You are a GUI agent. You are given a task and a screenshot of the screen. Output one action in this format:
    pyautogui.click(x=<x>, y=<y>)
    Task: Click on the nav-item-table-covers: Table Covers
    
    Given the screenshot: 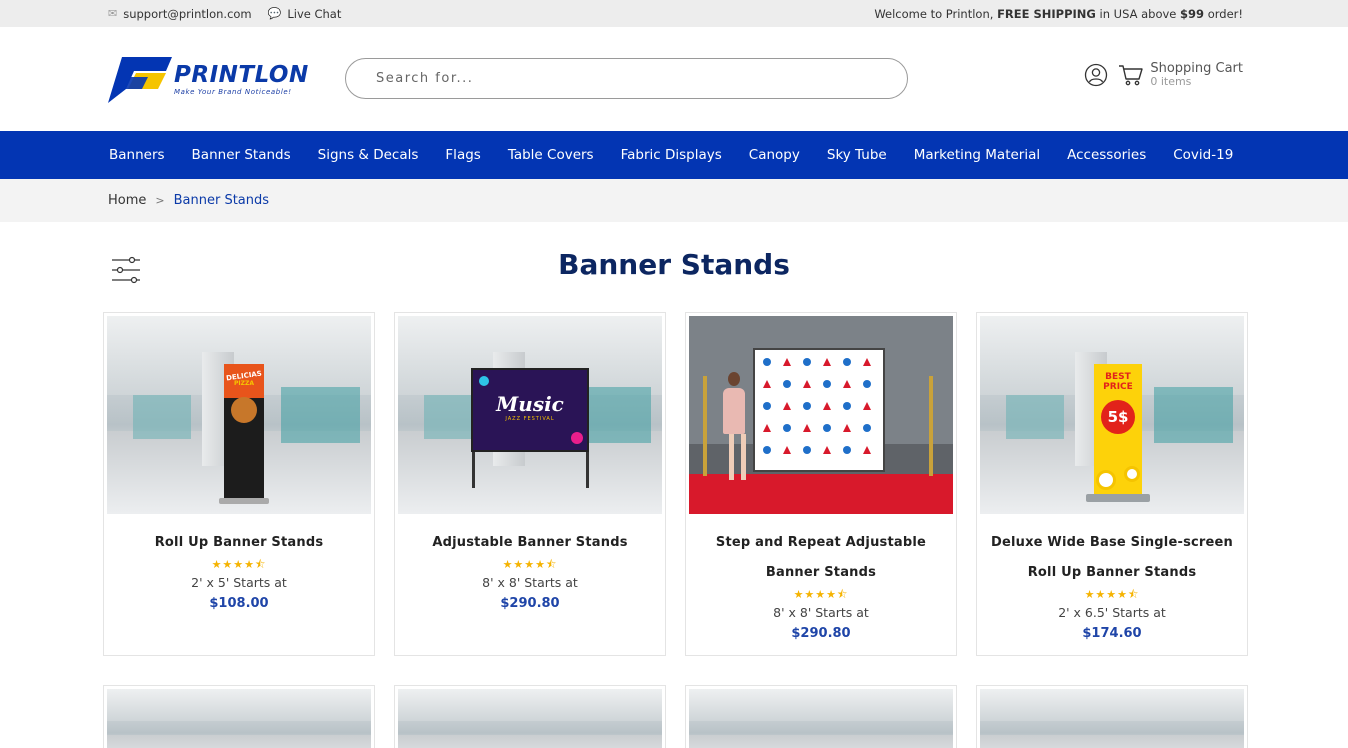 What is the action you would take?
    pyautogui.click(x=551, y=155)
    